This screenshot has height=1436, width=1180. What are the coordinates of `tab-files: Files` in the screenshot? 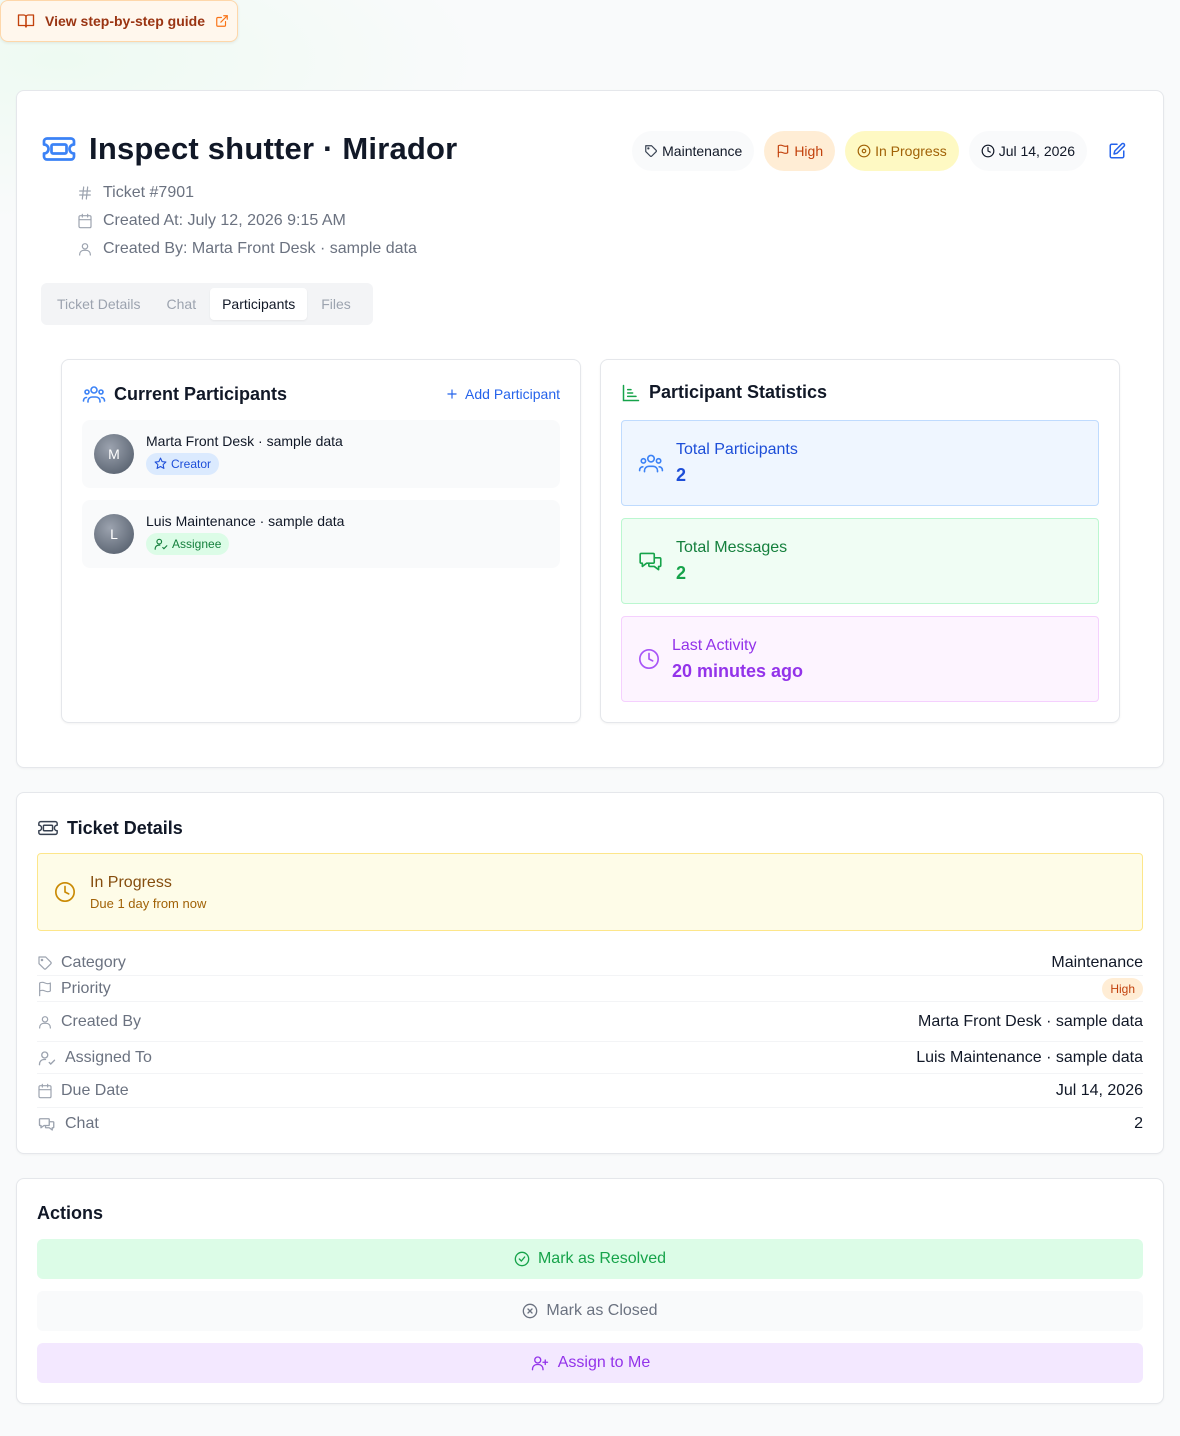 It's located at (336, 304).